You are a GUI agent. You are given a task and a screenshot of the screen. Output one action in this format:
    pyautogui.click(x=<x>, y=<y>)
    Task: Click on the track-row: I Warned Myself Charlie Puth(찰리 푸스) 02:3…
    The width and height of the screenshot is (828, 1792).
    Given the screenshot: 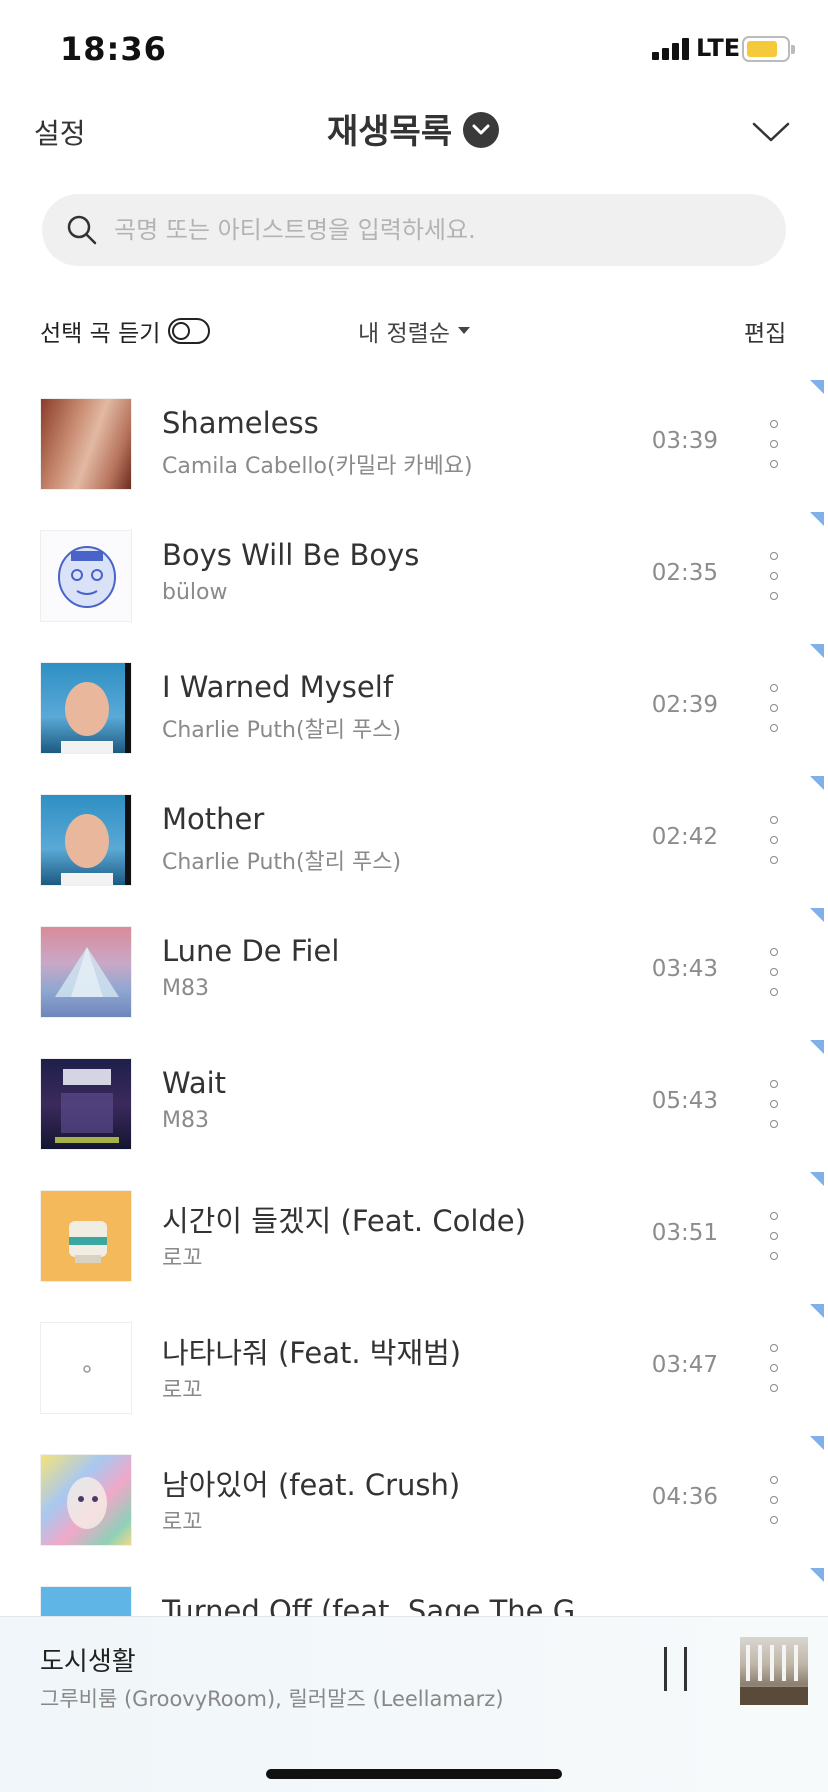 What is the action you would take?
    pyautogui.click(x=414, y=710)
    